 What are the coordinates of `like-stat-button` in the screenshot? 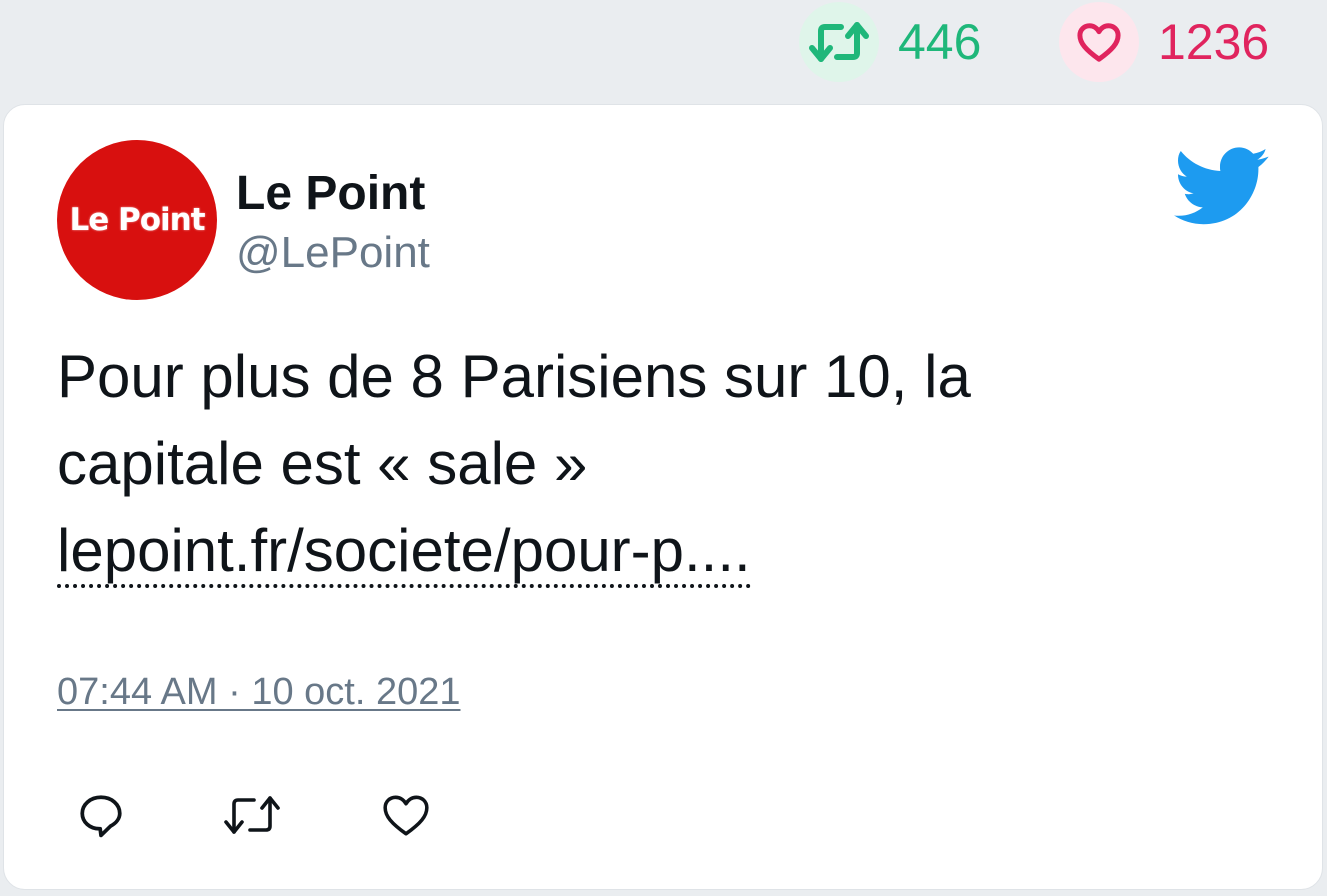 It's located at (1099, 42).